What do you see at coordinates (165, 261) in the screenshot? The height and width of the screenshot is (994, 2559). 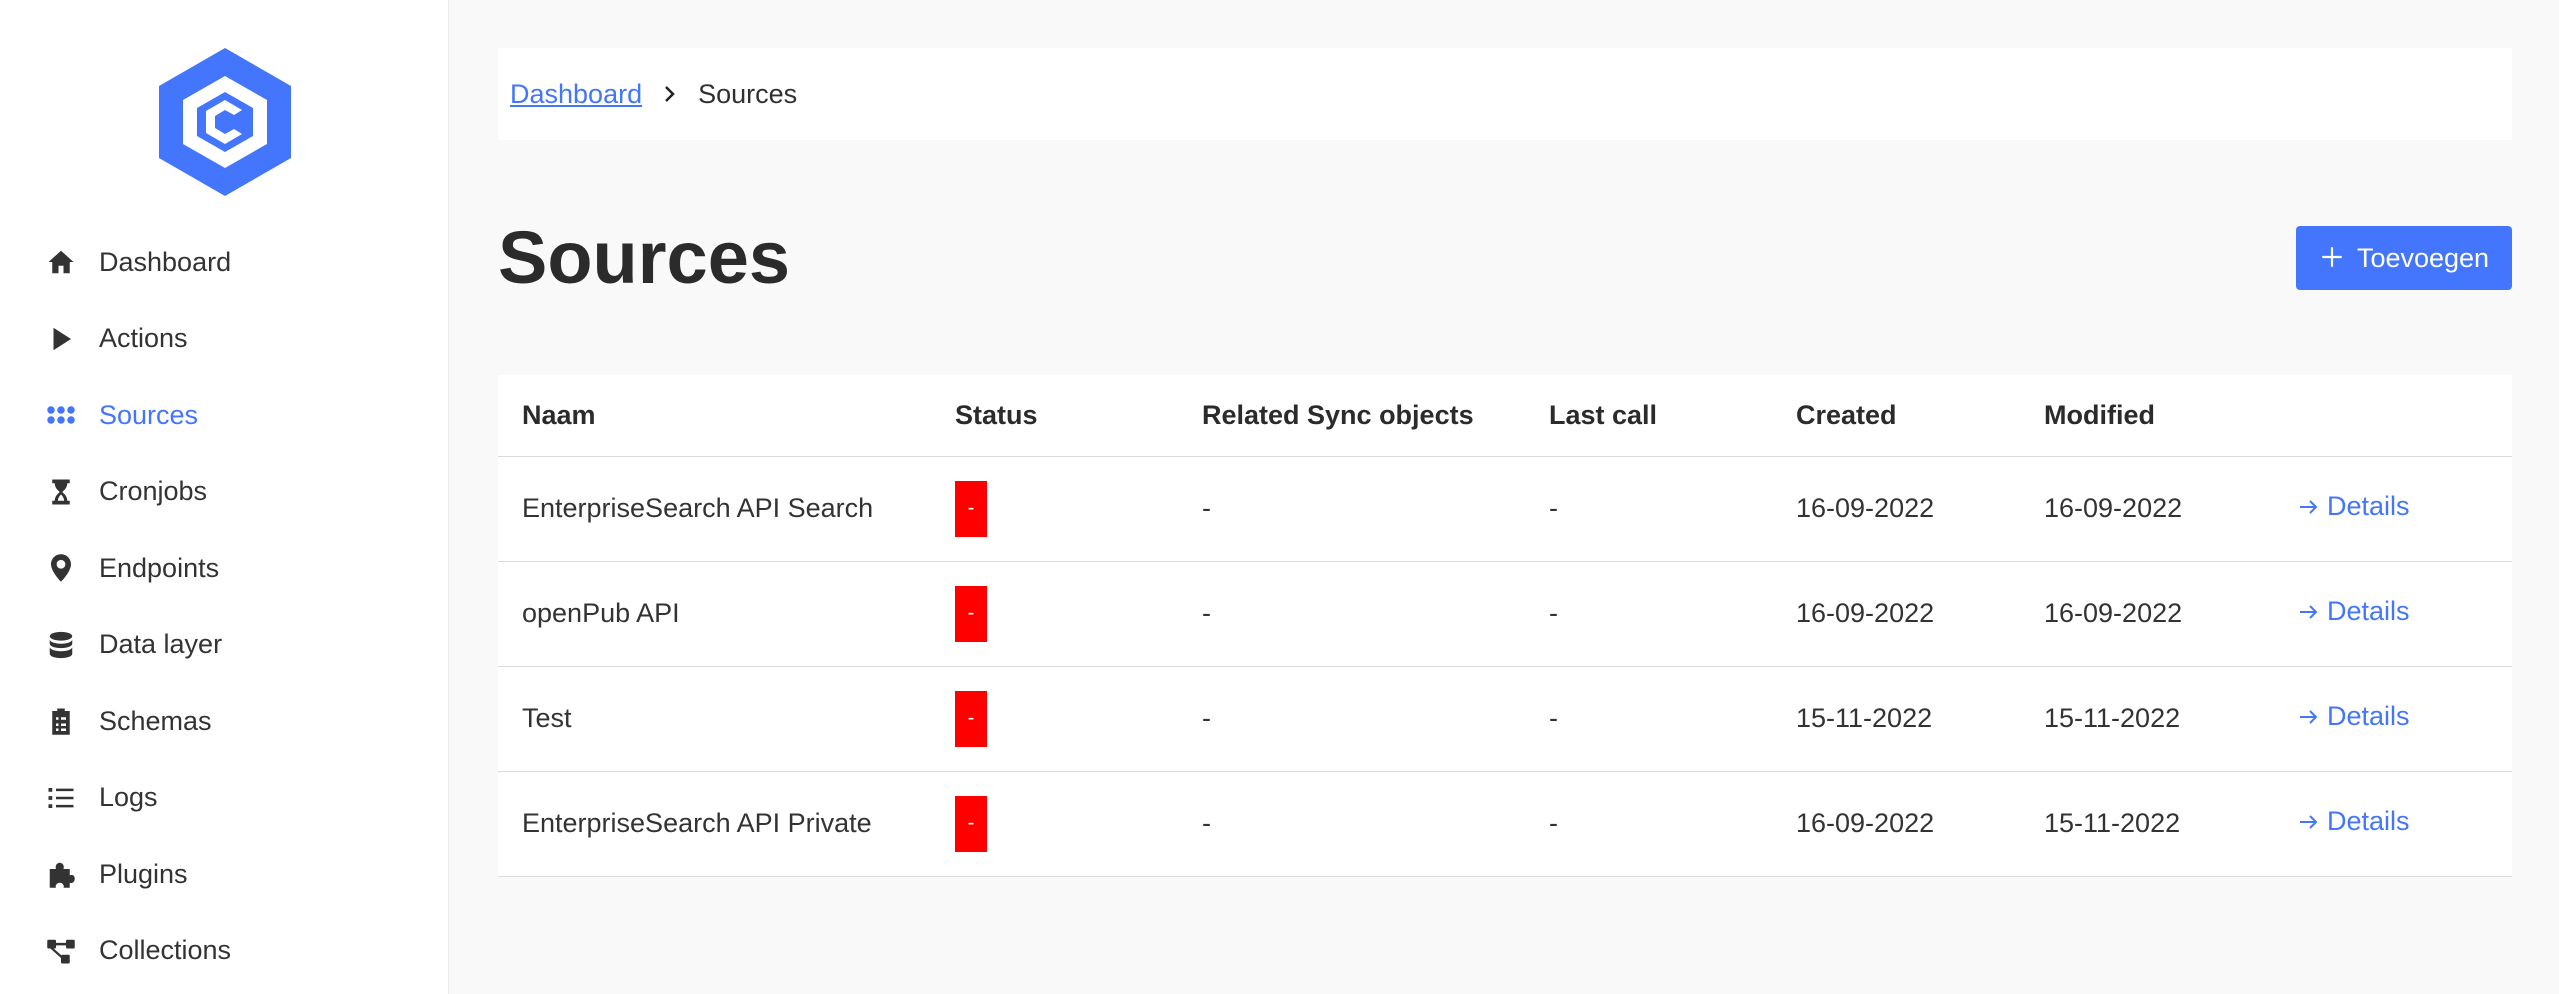 I see `sidebar-item-label: Dashboard` at bounding box center [165, 261].